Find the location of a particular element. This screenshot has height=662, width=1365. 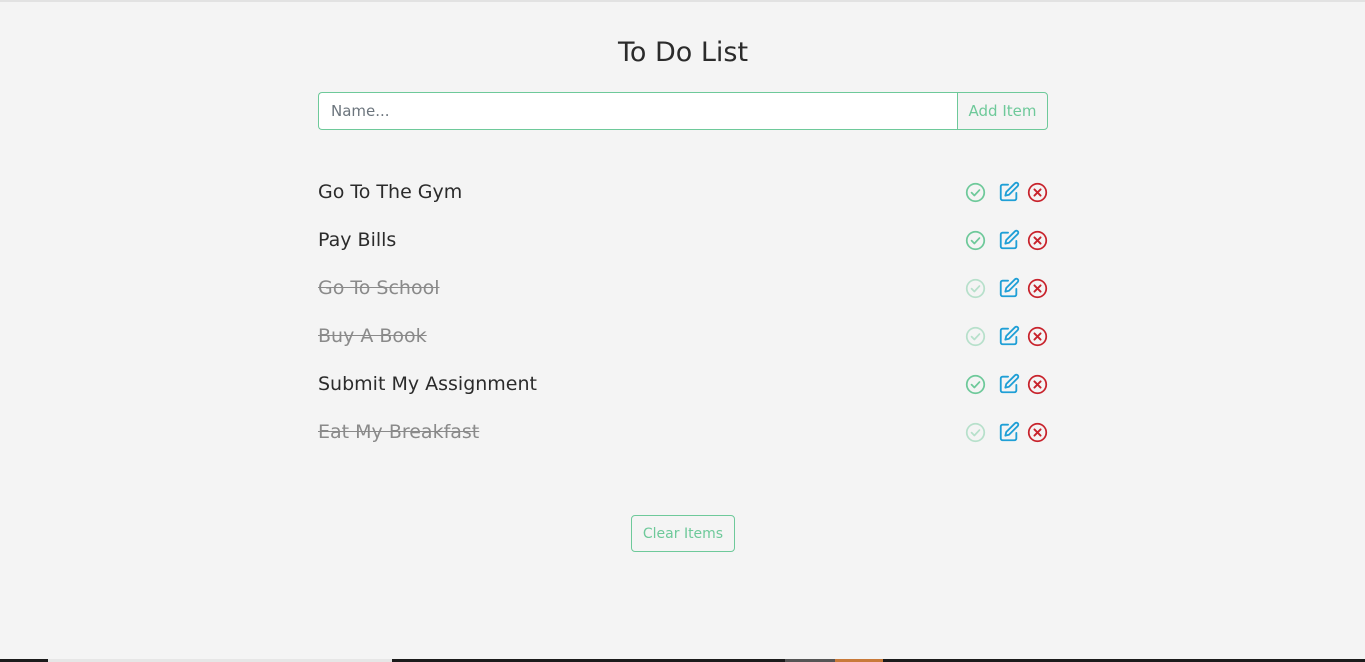

item-label: Buy A Book is located at coordinates (372, 336).